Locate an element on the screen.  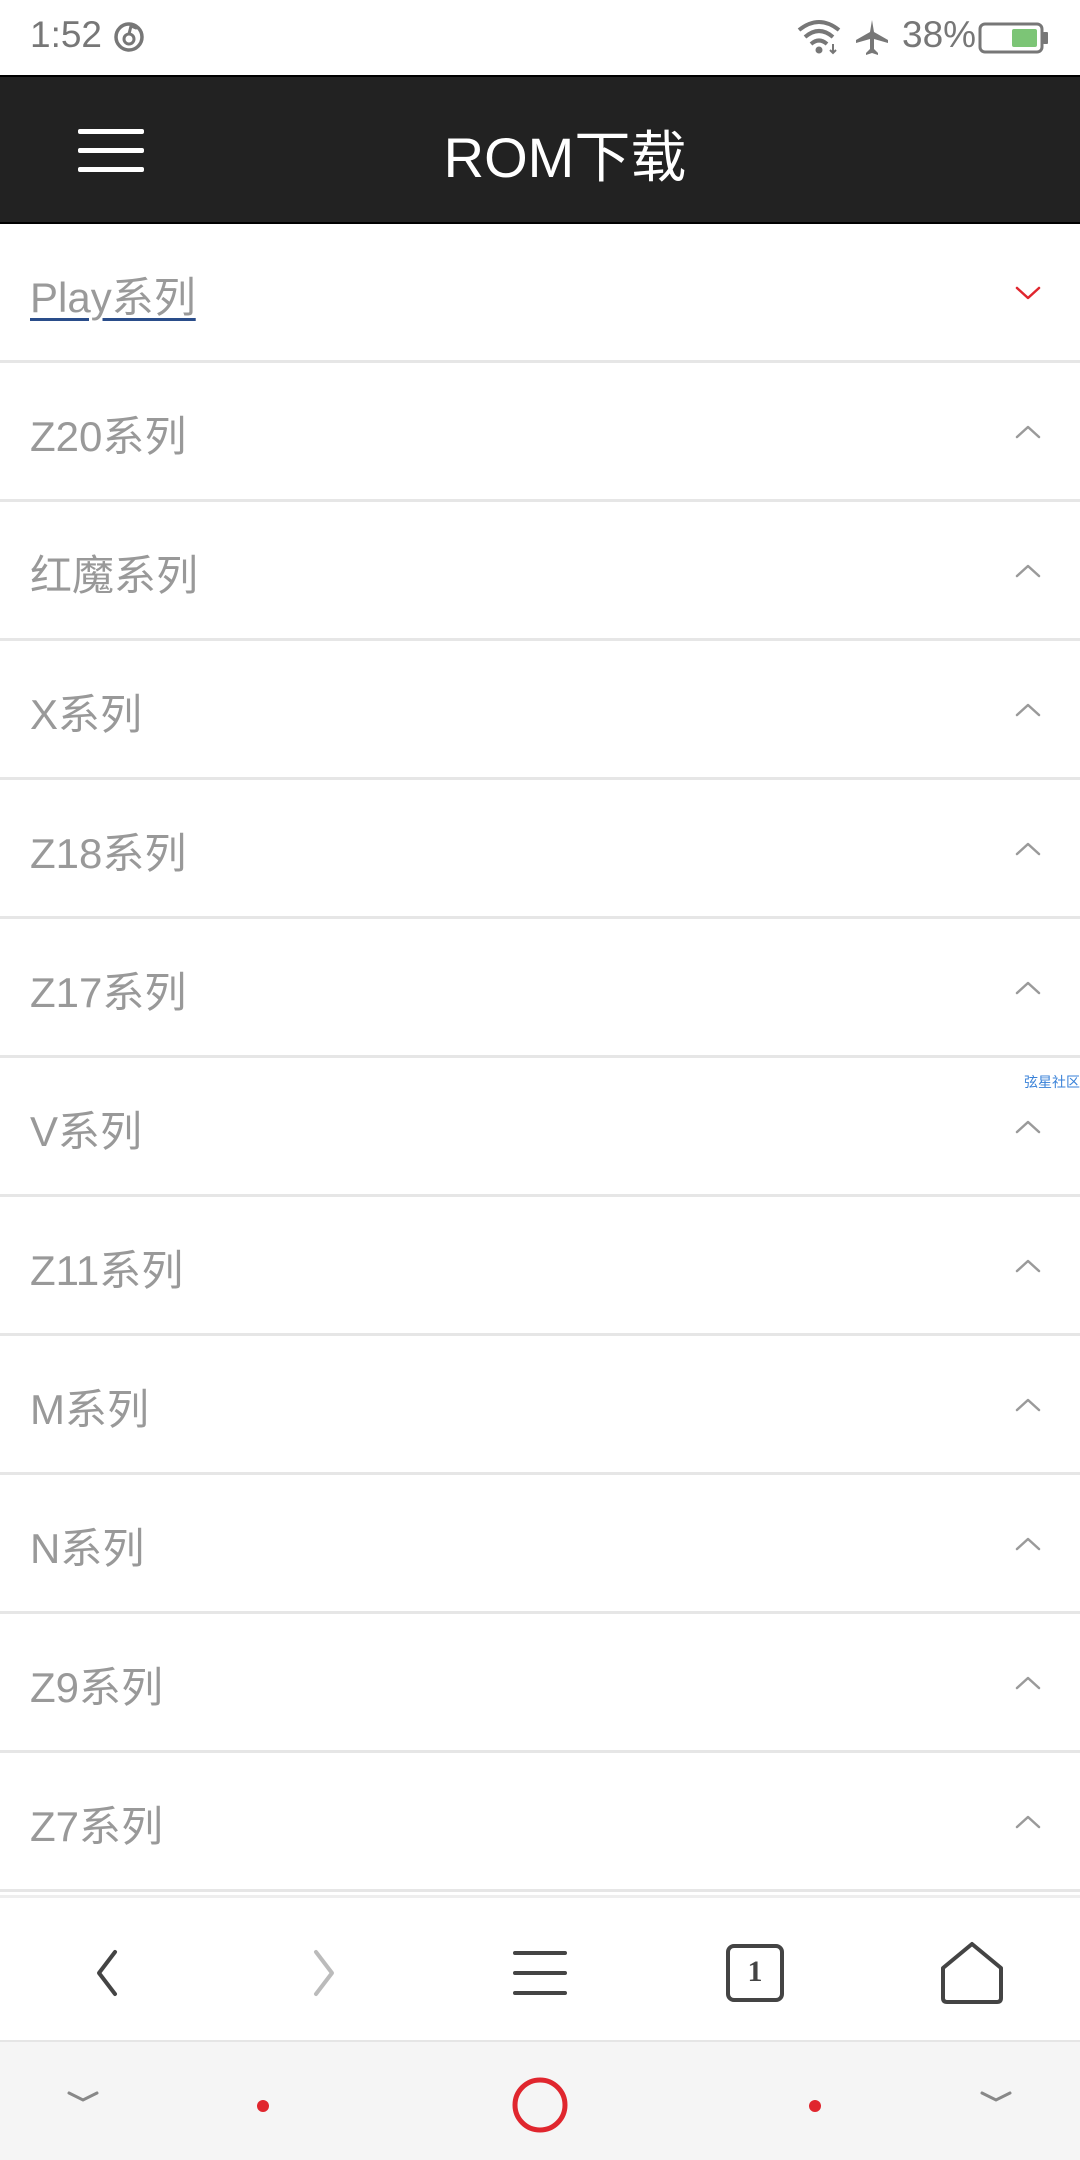
series-row: V系列 is located at coordinates (540, 1127).